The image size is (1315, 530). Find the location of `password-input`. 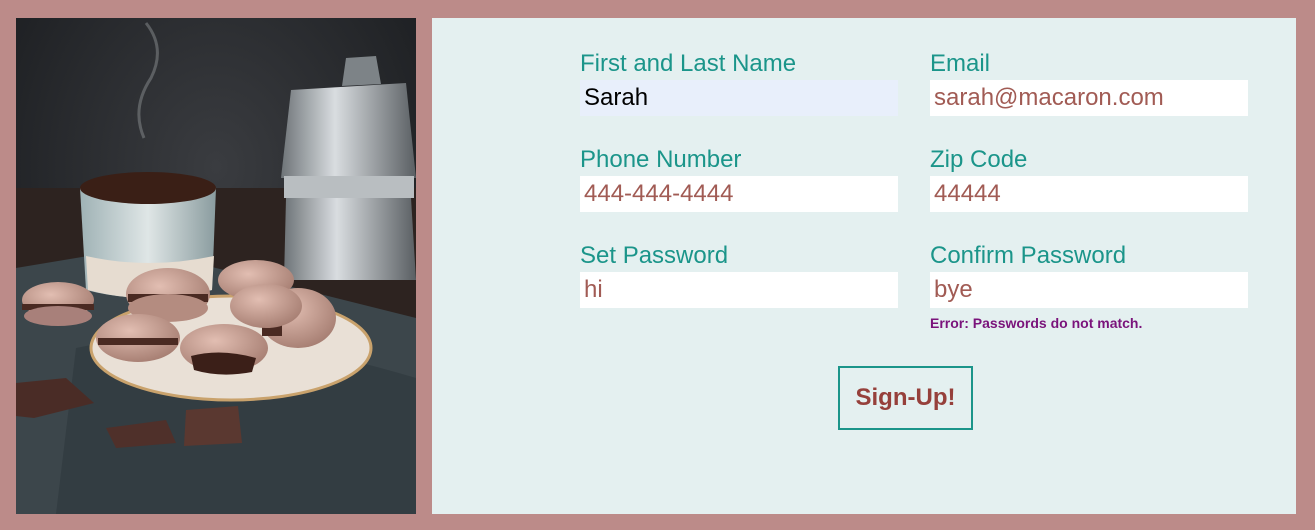

password-input is located at coordinates (739, 290).